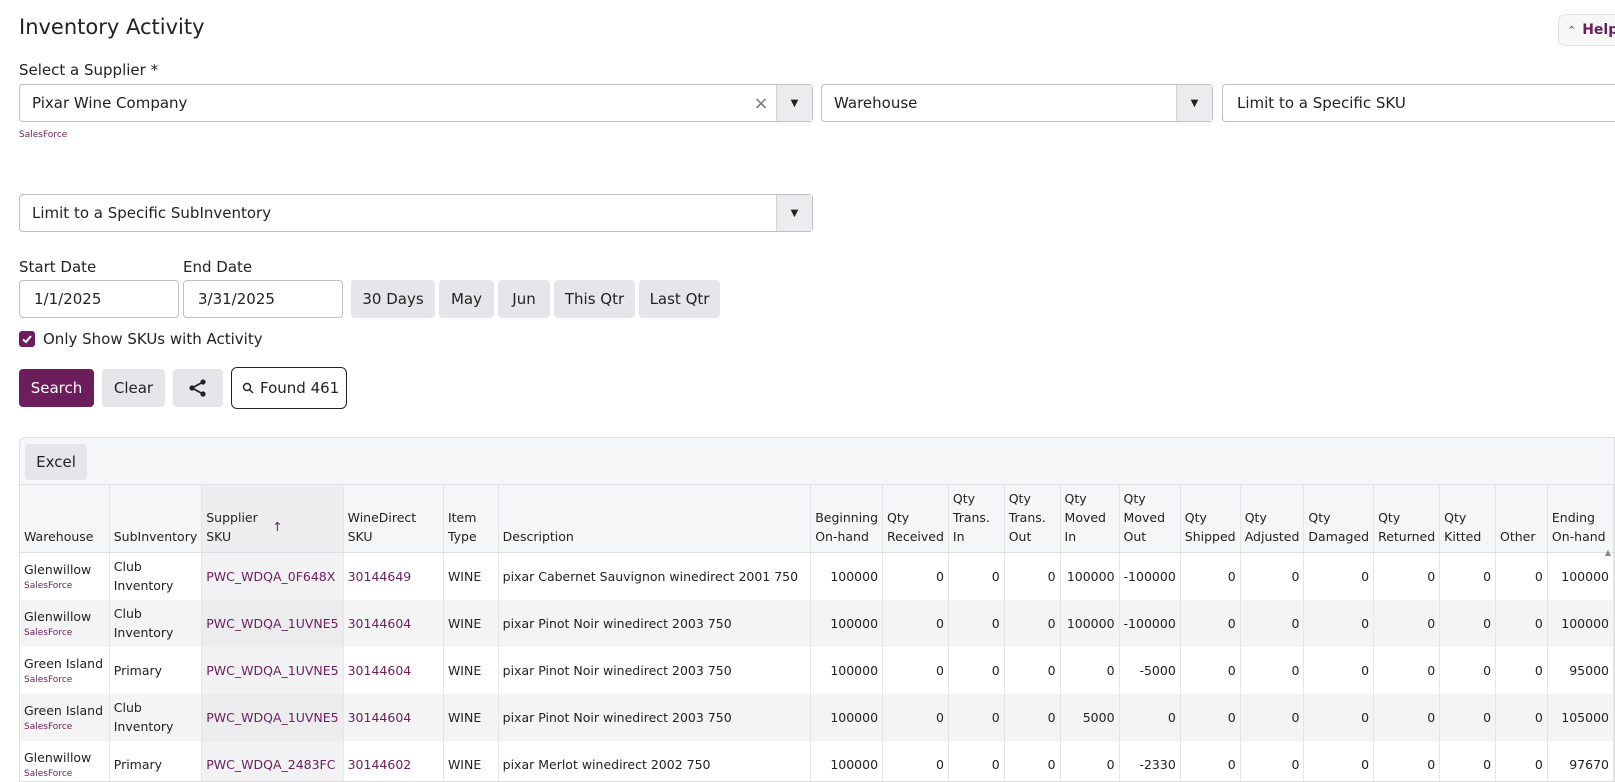  What do you see at coordinates (56, 462) in the screenshot?
I see `excel-export-button: Excel` at bounding box center [56, 462].